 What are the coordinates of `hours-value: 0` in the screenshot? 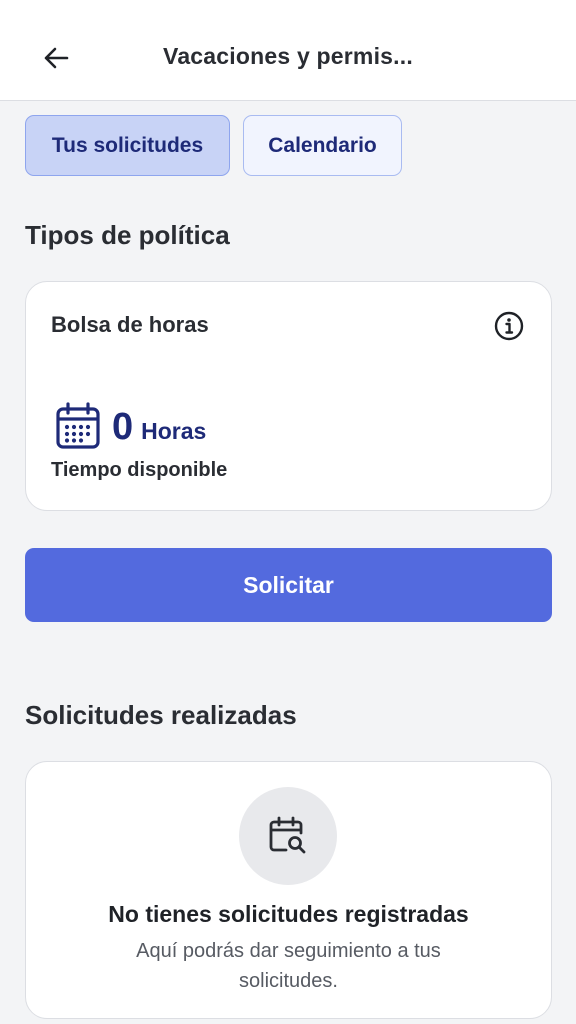 It's located at (123, 427).